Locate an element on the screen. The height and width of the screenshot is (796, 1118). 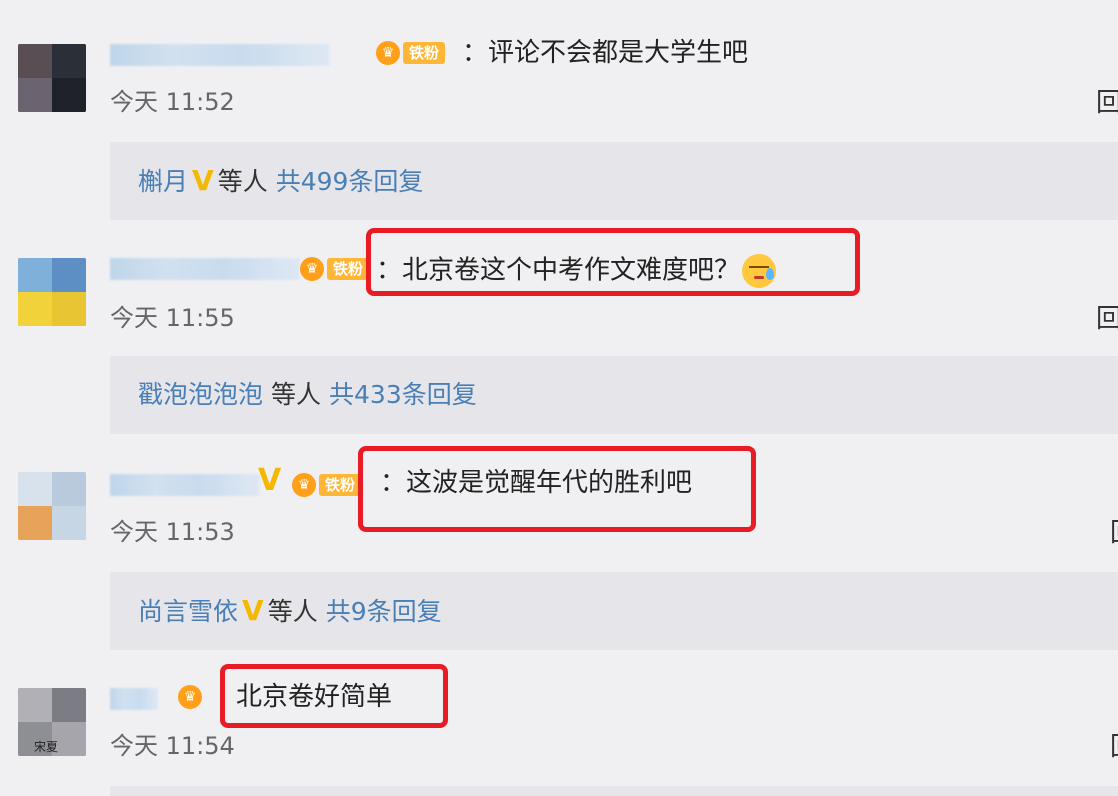
fan-badge: ♛ 铁粉 is located at coordinates (416, 53).